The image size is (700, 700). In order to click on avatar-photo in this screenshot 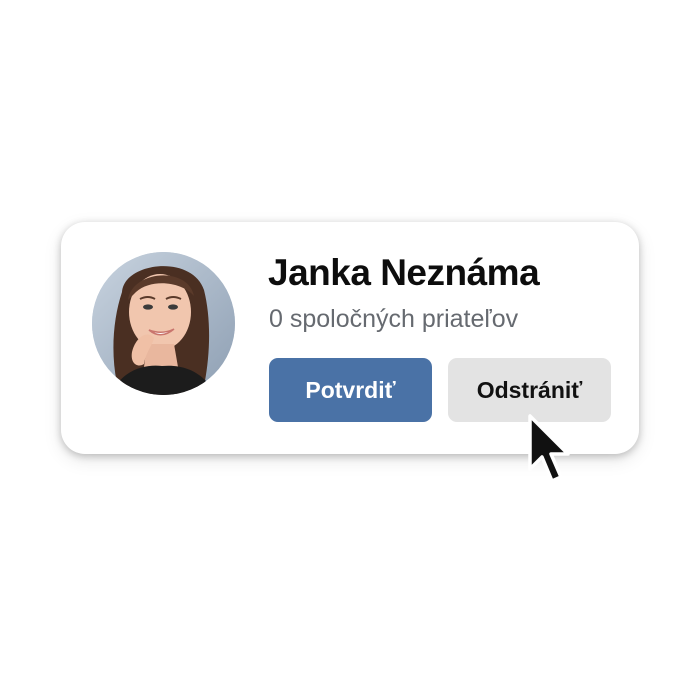, I will do `click(163, 323)`.